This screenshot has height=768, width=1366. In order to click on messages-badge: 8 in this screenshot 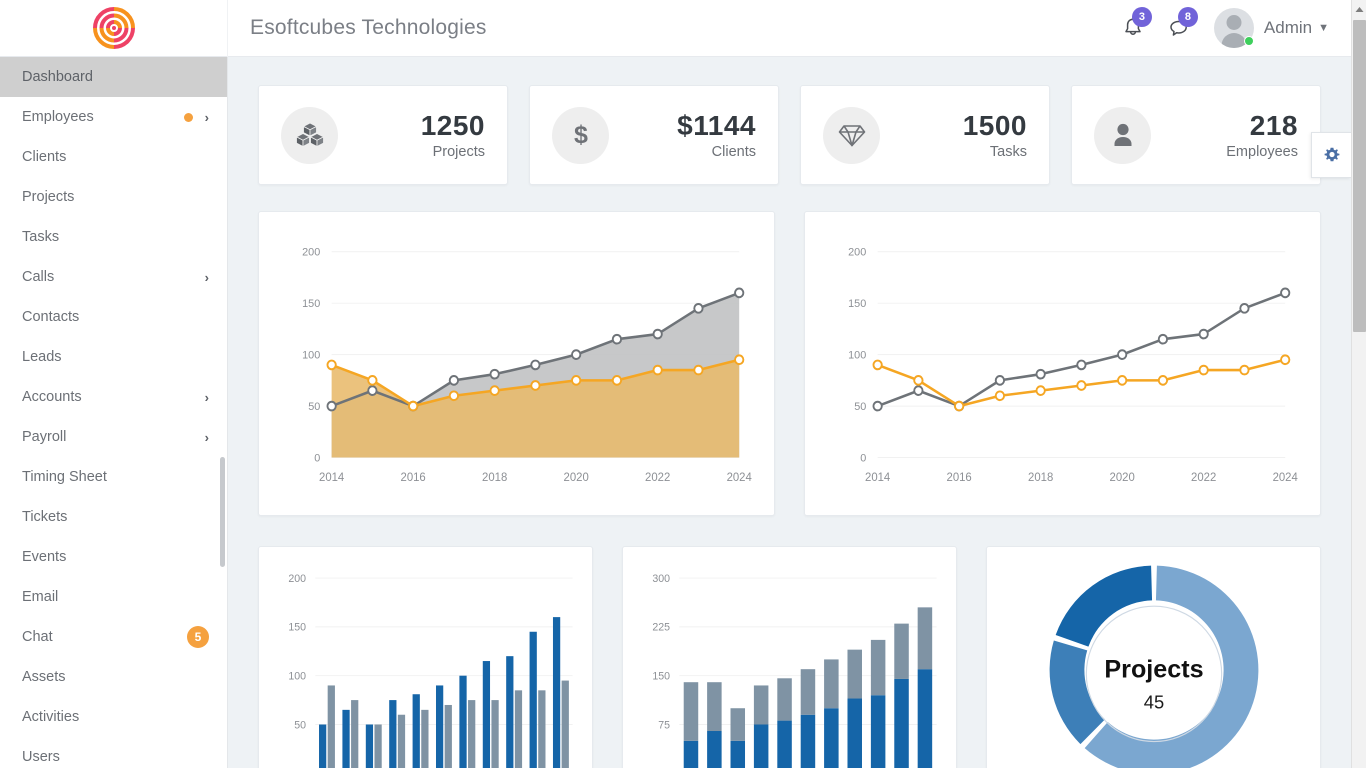, I will do `click(1187, 17)`.